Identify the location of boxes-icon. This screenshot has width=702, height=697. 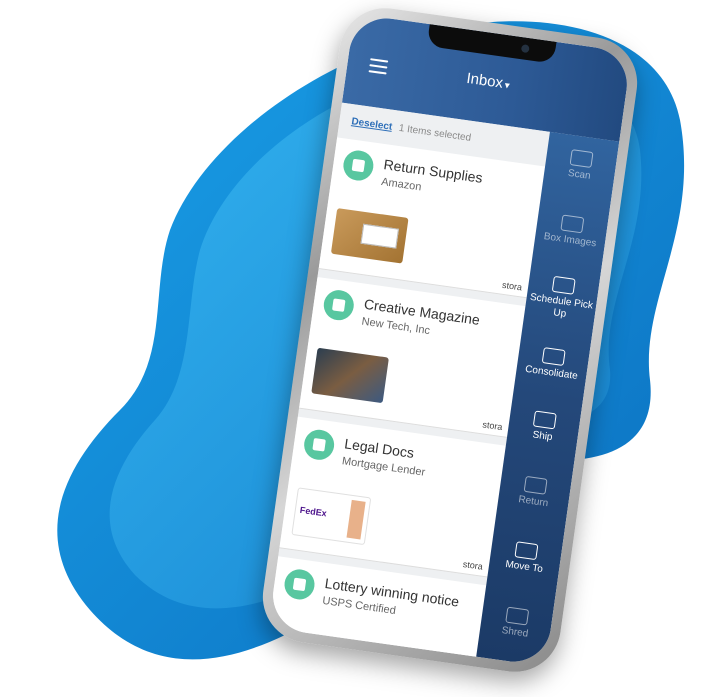
(553, 357).